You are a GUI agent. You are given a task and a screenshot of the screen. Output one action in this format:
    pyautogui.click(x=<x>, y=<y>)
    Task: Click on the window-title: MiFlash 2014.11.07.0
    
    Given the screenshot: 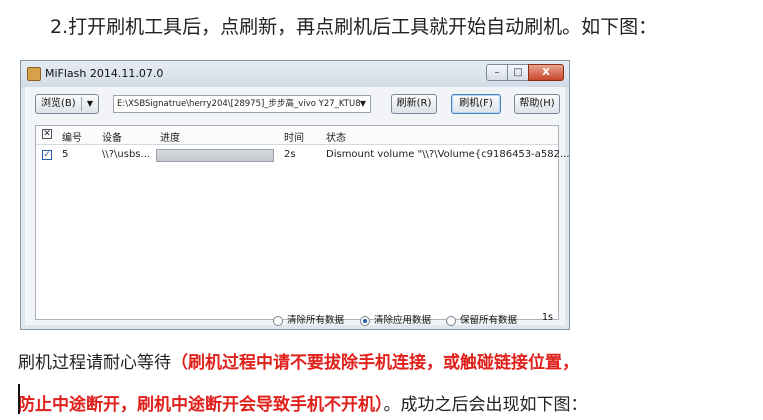 What is the action you would take?
    pyautogui.click(x=104, y=73)
    